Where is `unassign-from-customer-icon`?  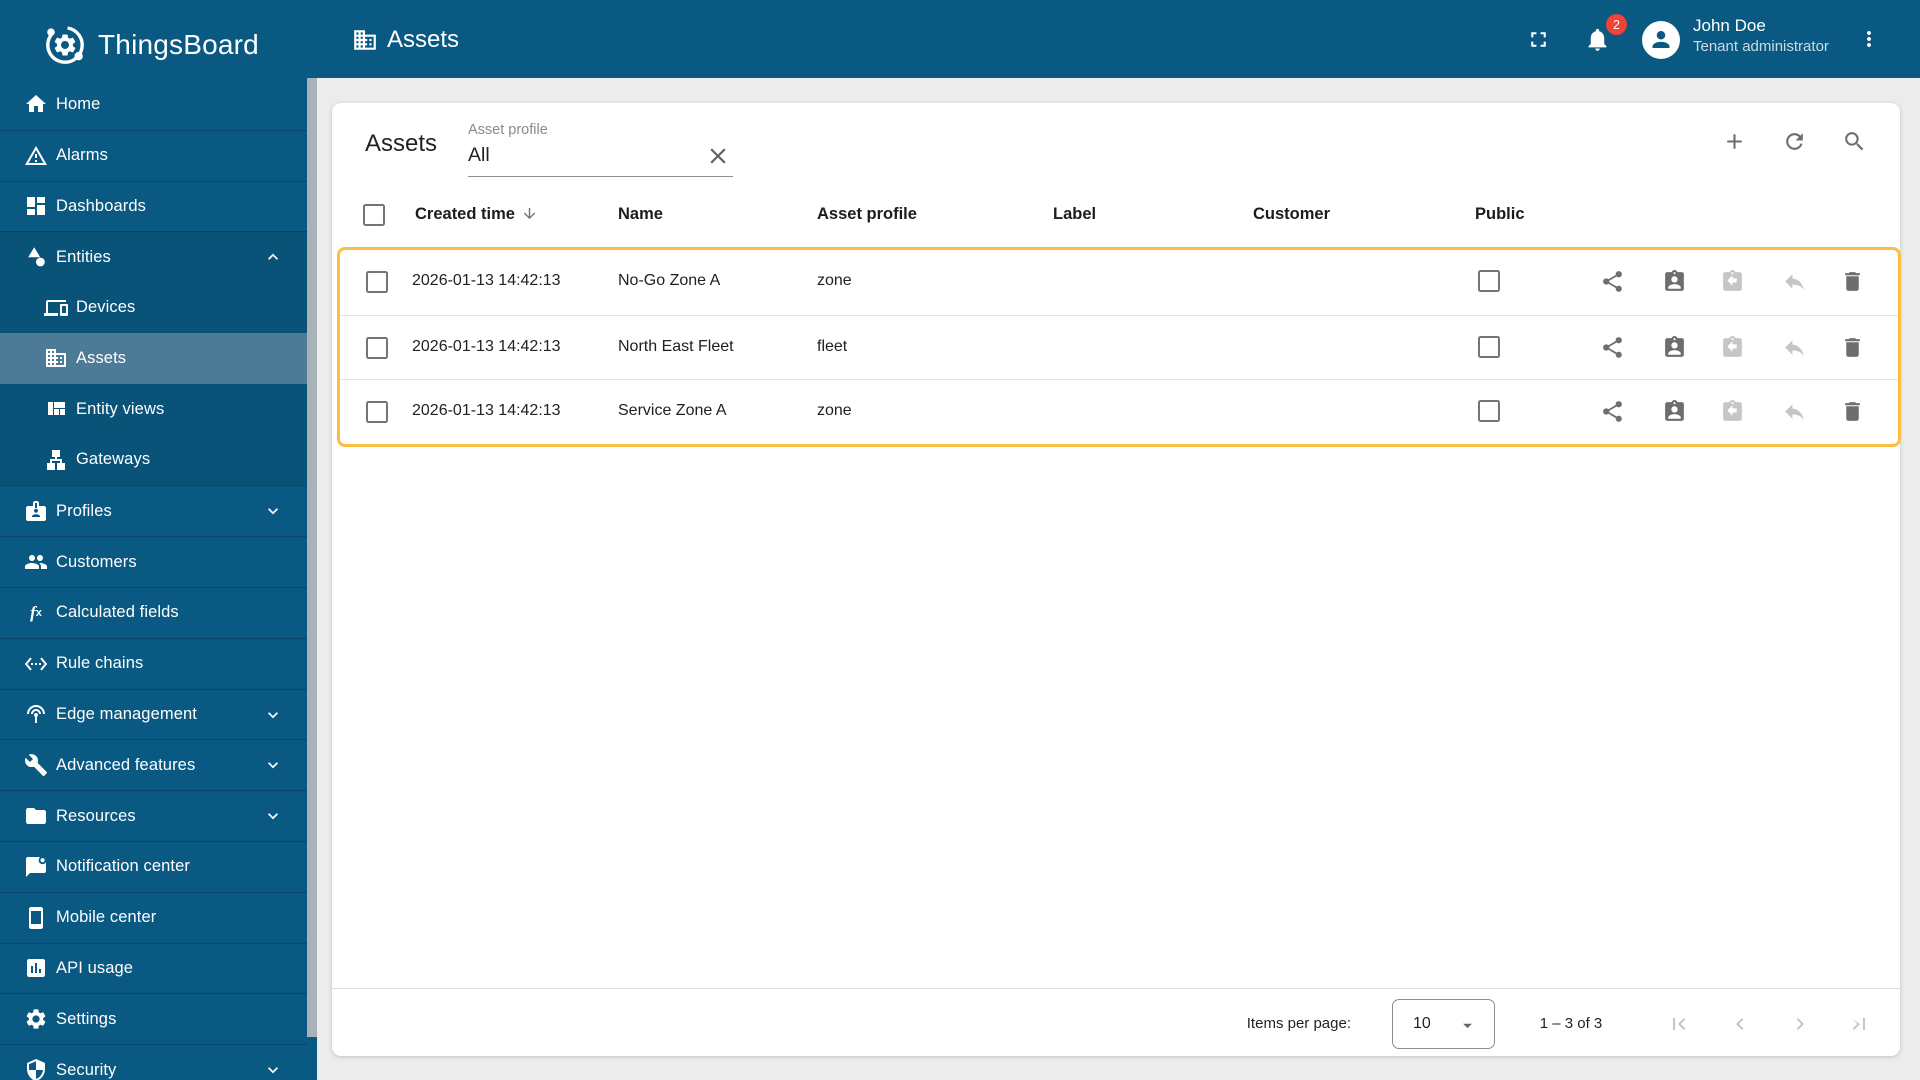
unassign-from-customer-icon is located at coordinates (1732, 347).